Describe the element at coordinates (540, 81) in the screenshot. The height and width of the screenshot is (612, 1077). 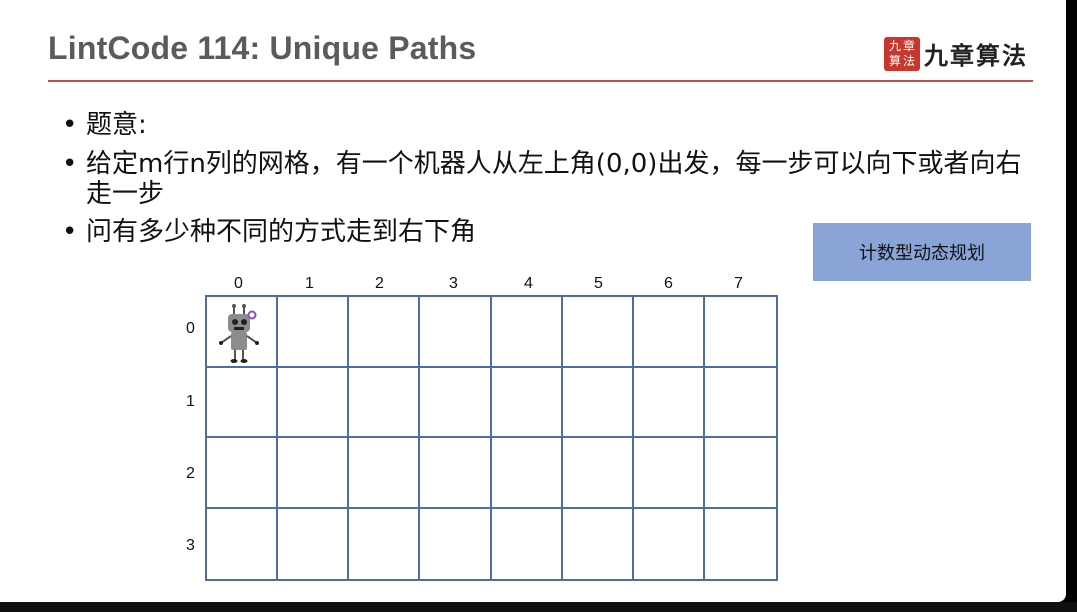
I see `title-divider` at that location.